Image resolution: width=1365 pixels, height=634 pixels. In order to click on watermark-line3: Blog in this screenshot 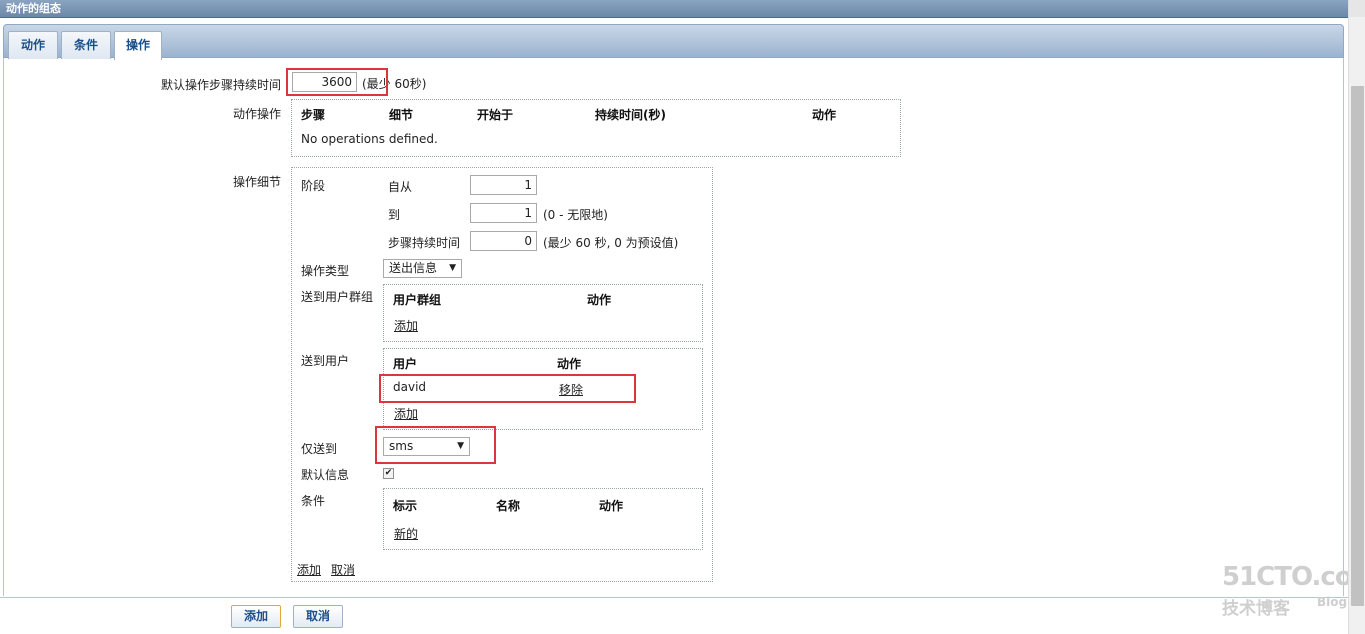, I will do `click(1332, 602)`.